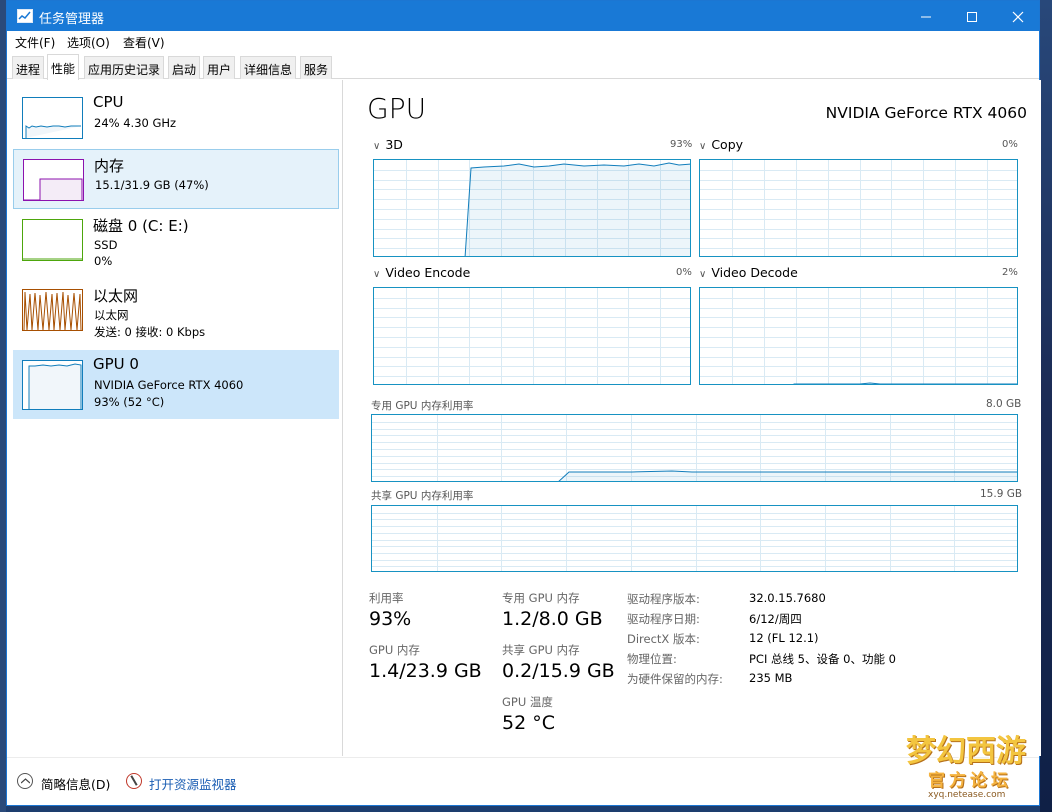 This screenshot has width=1052, height=812. Describe the element at coordinates (152, 185) in the screenshot. I see `memory-sub: 15.1/31.9 GB (47%)` at that location.